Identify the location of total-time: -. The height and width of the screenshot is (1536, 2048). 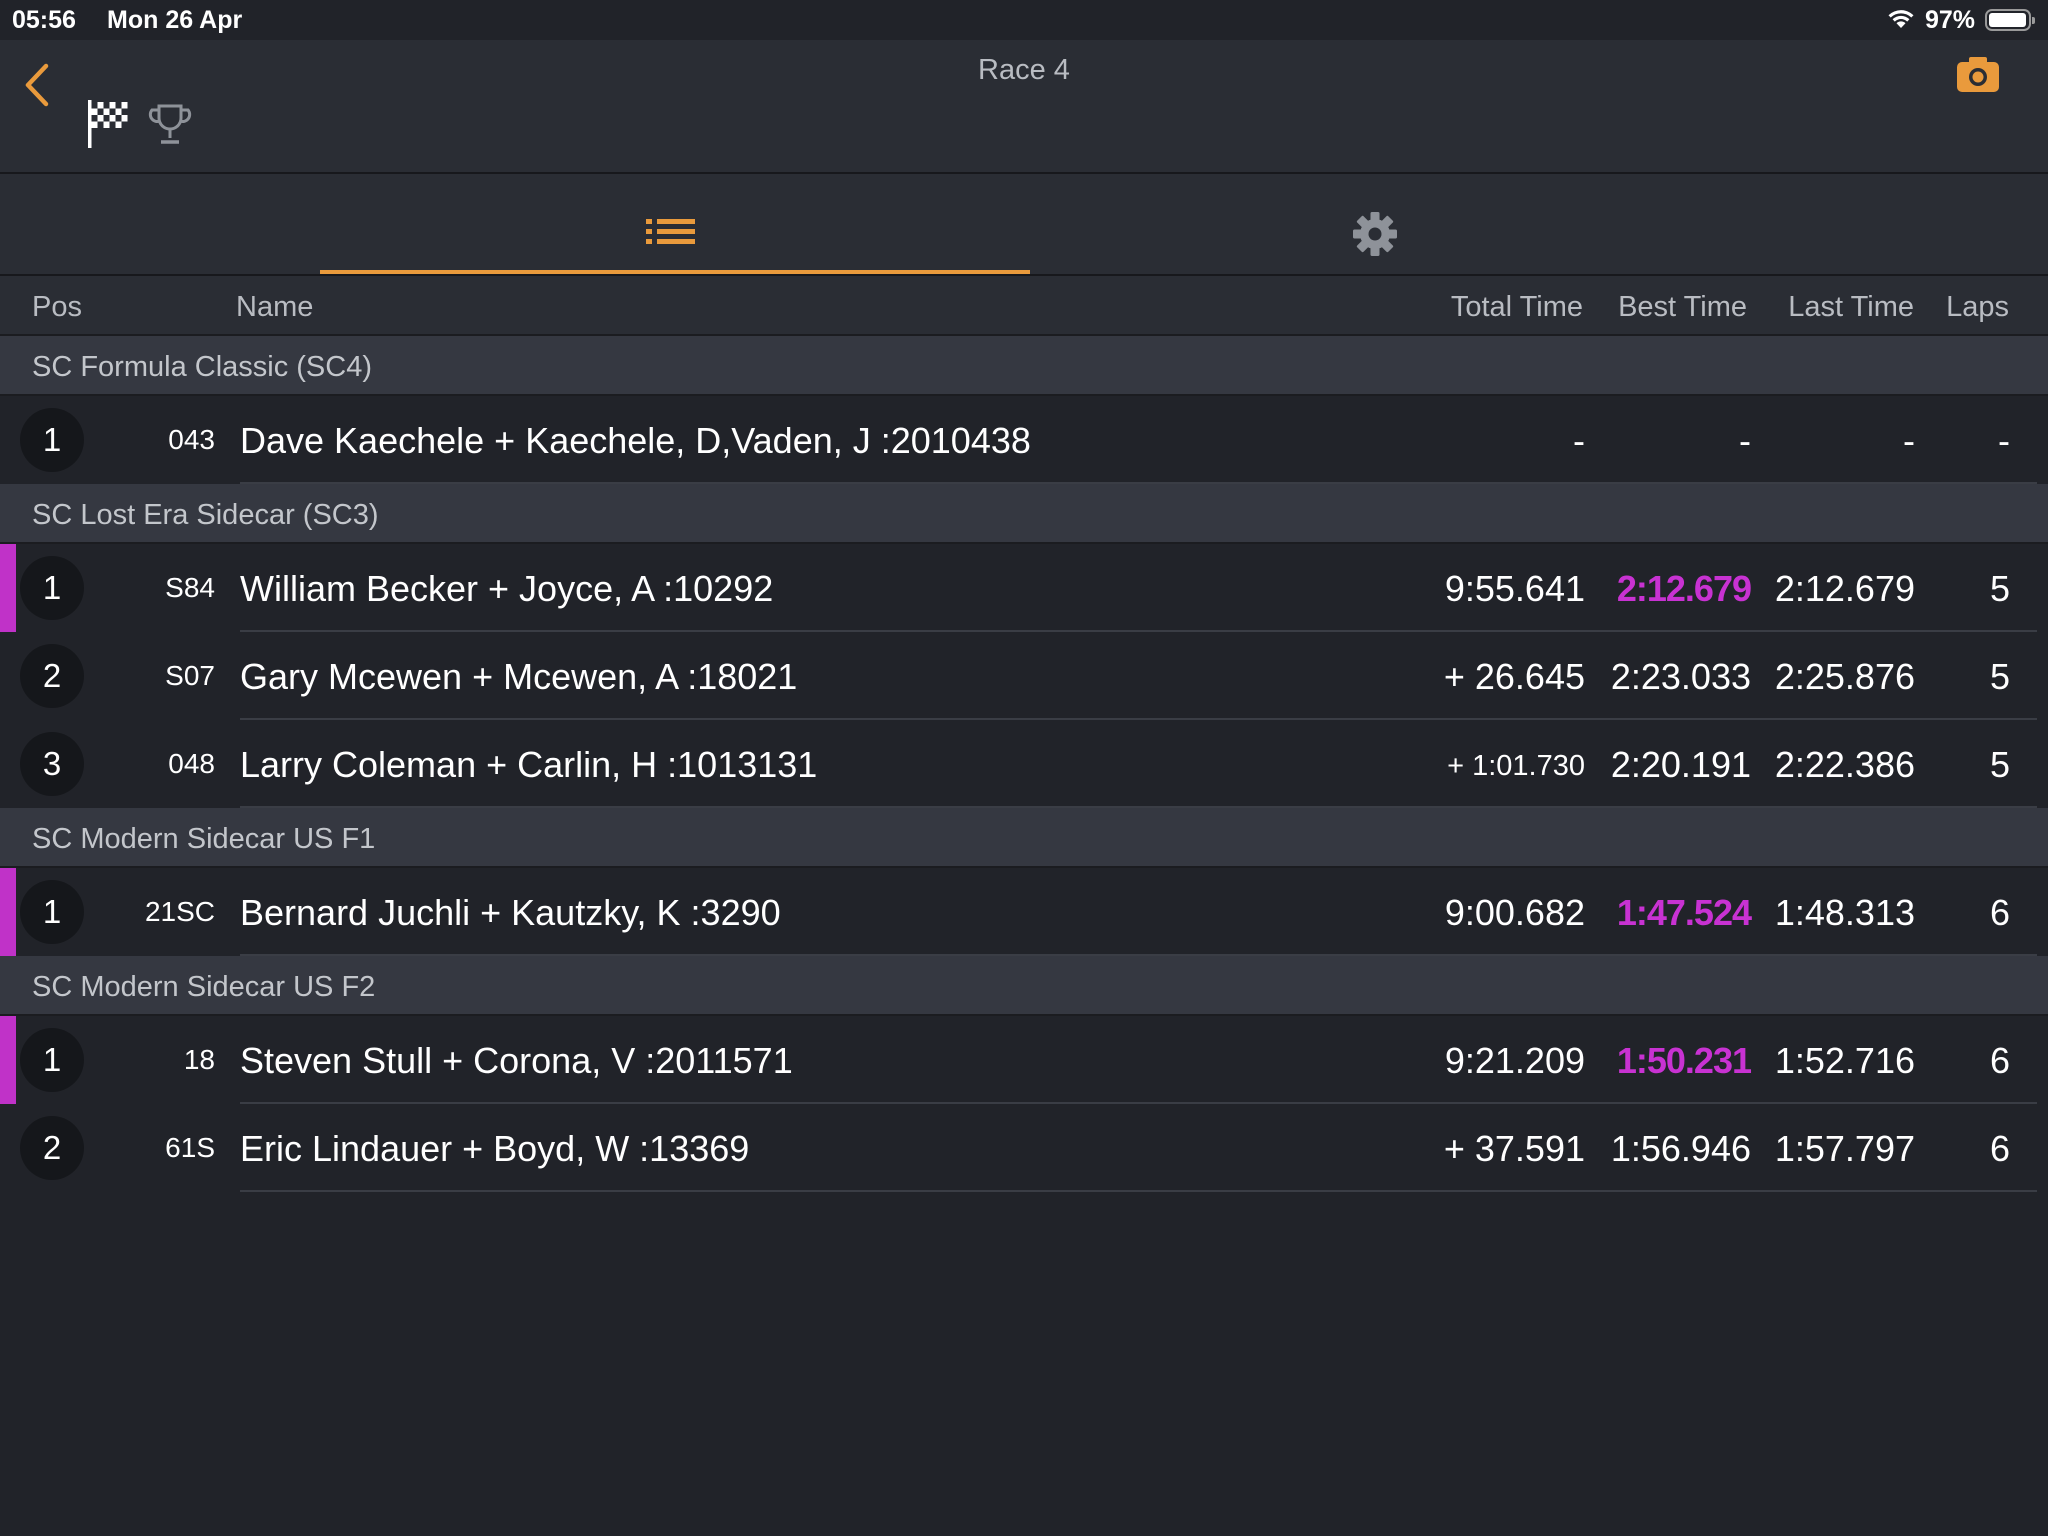
(1579, 440).